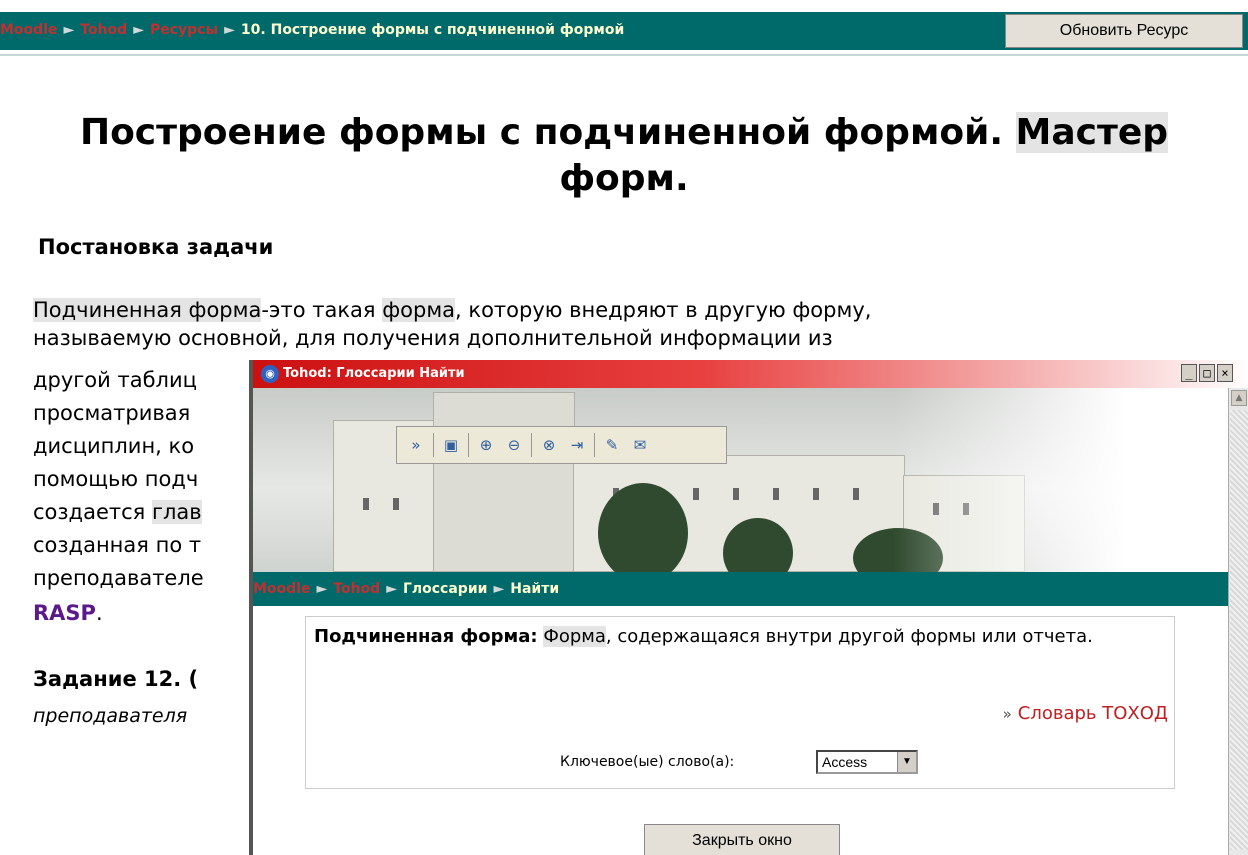 The image size is (1248, 855). Describe the element at coordinates (64, 613) in the screenshot. I see `rasp-link: RASP` at that location.